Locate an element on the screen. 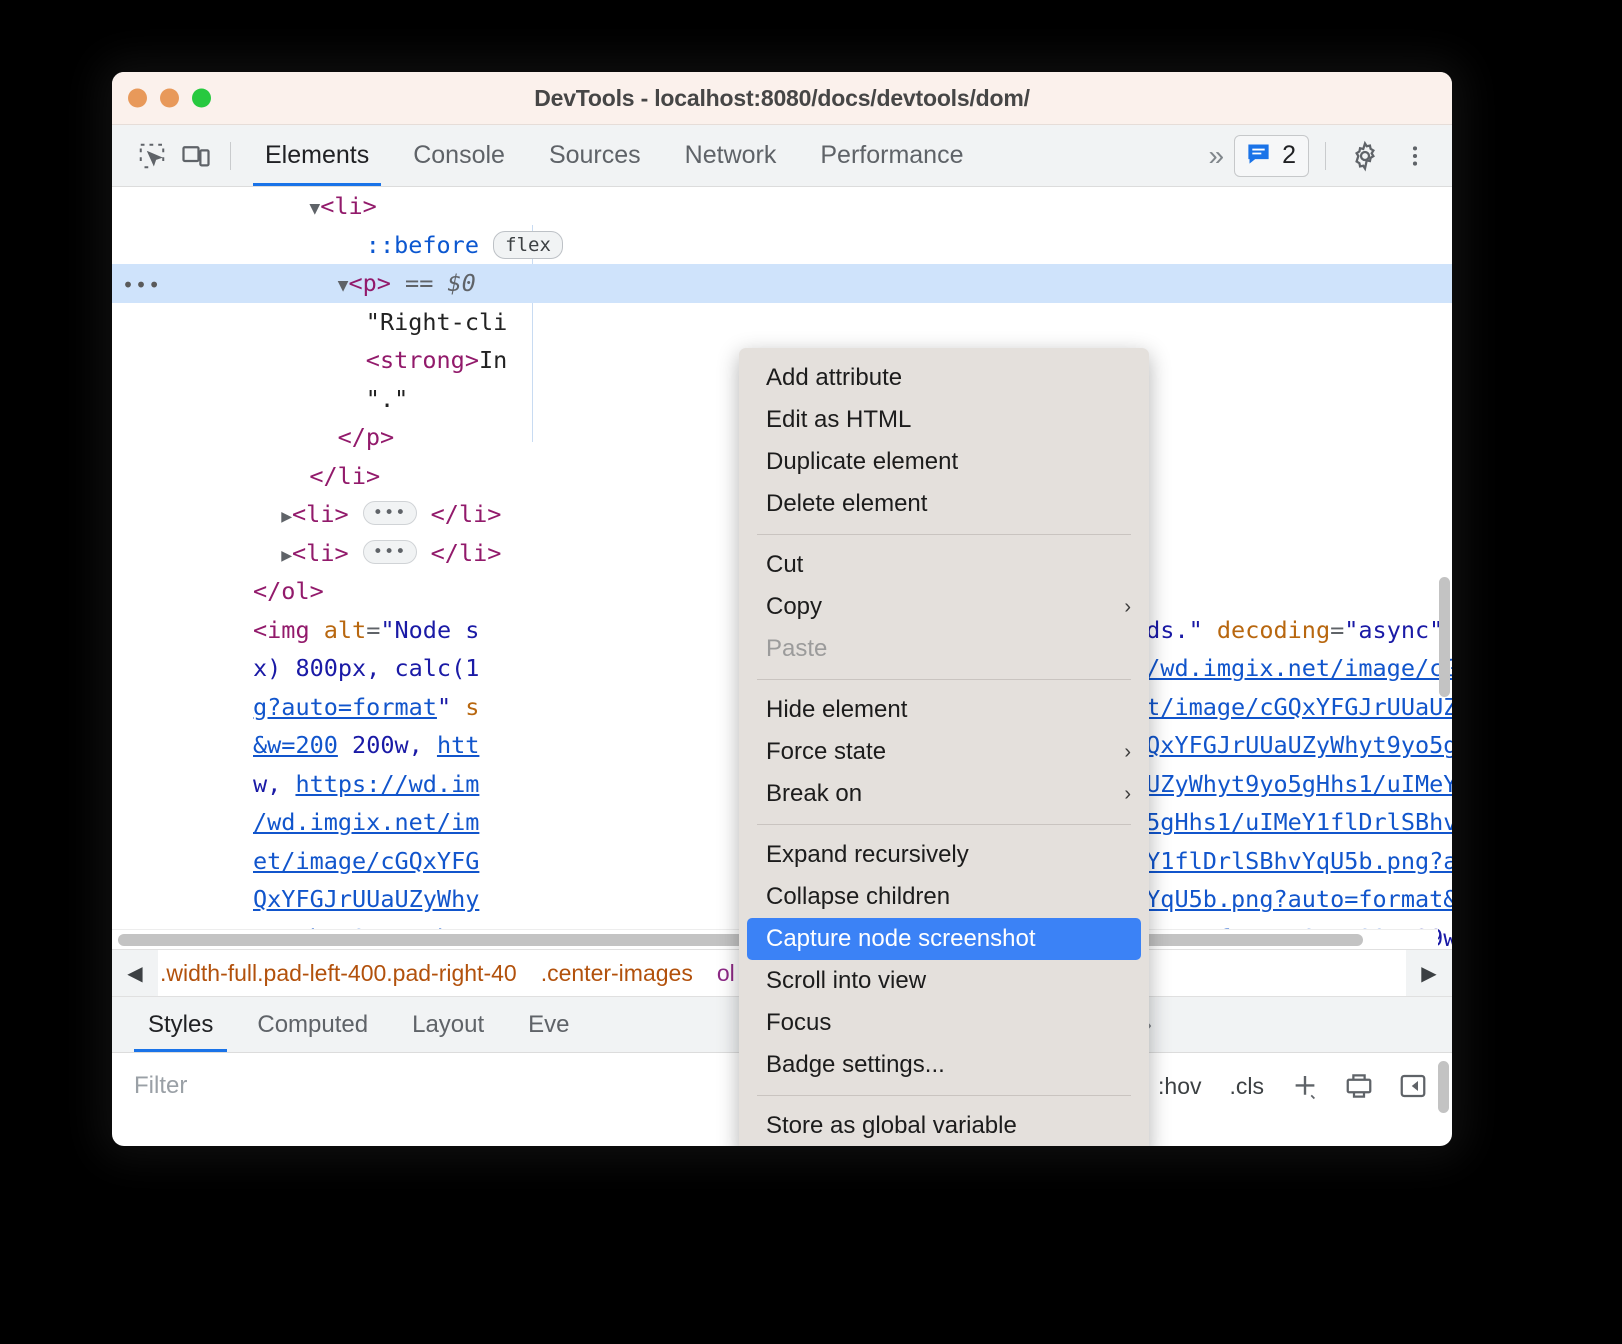  menu-item-expand-recursively: Expand recursively is located at coordinates (944, 855).